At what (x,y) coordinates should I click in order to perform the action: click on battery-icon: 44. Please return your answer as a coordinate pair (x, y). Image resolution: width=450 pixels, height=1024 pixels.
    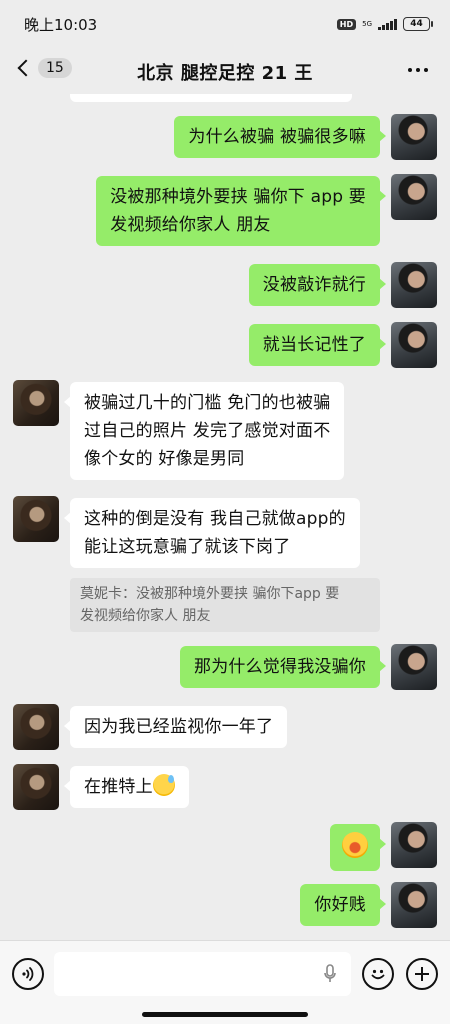
    Looking at the image, I should click on (418, 24).